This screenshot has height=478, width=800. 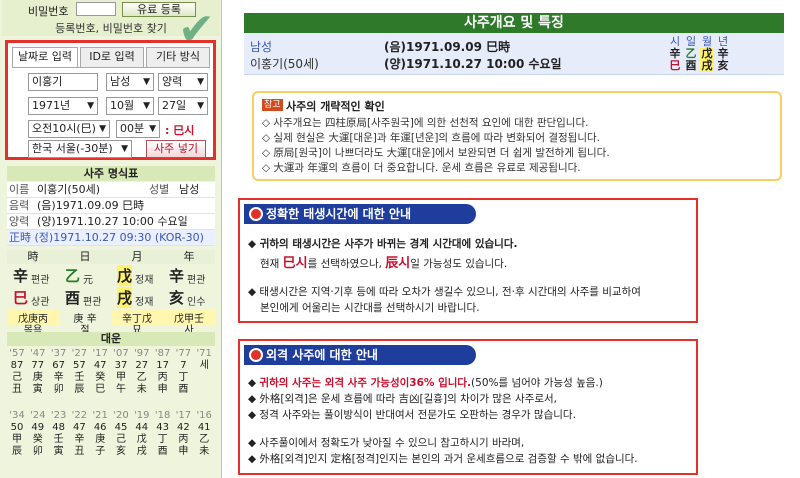 I want to click on gender-select: 남성 ▼, so click(x=130, y=82).